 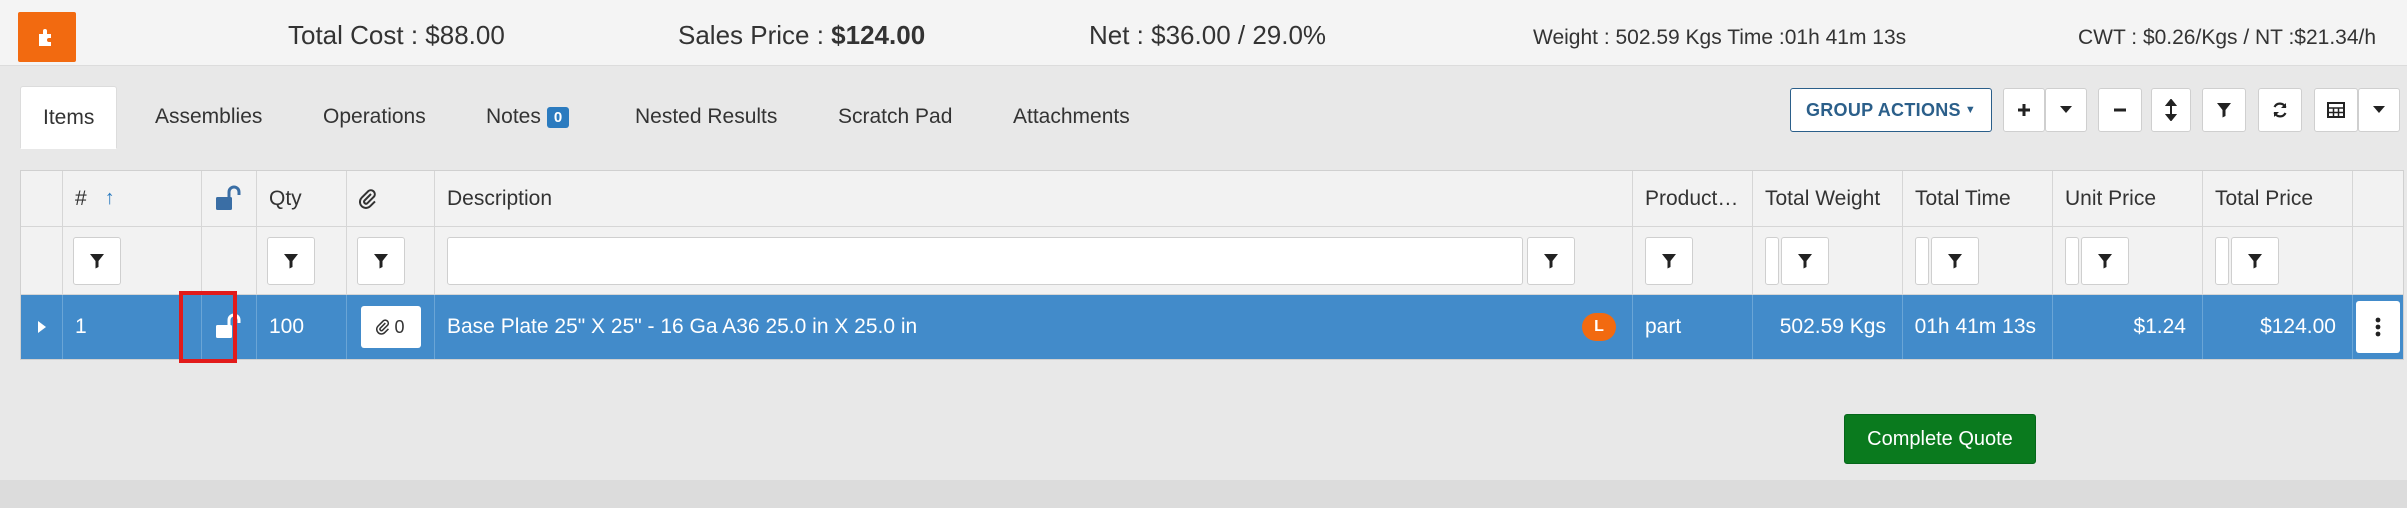 What do you see at coordinates (132, 198) in the screenshot?
I see `column-header-number: # ↑` at bounding box center [132, 198].